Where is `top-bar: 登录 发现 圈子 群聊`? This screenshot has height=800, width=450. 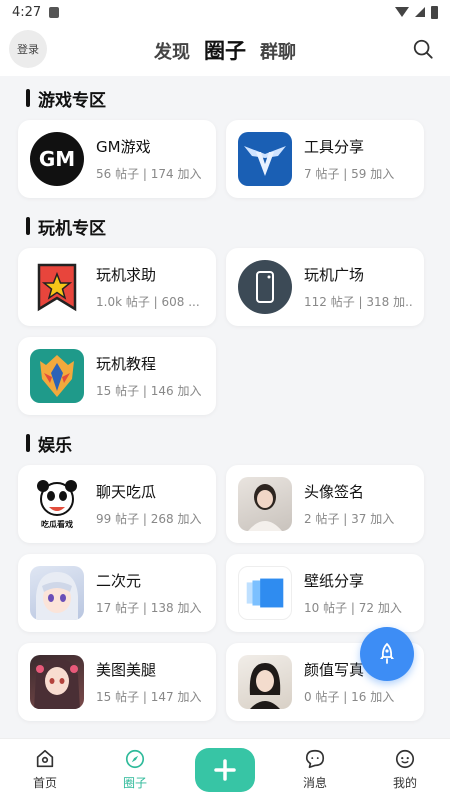 top-bar: 登录 发现 圈子 群聊 is located at coordinates (225, 50).